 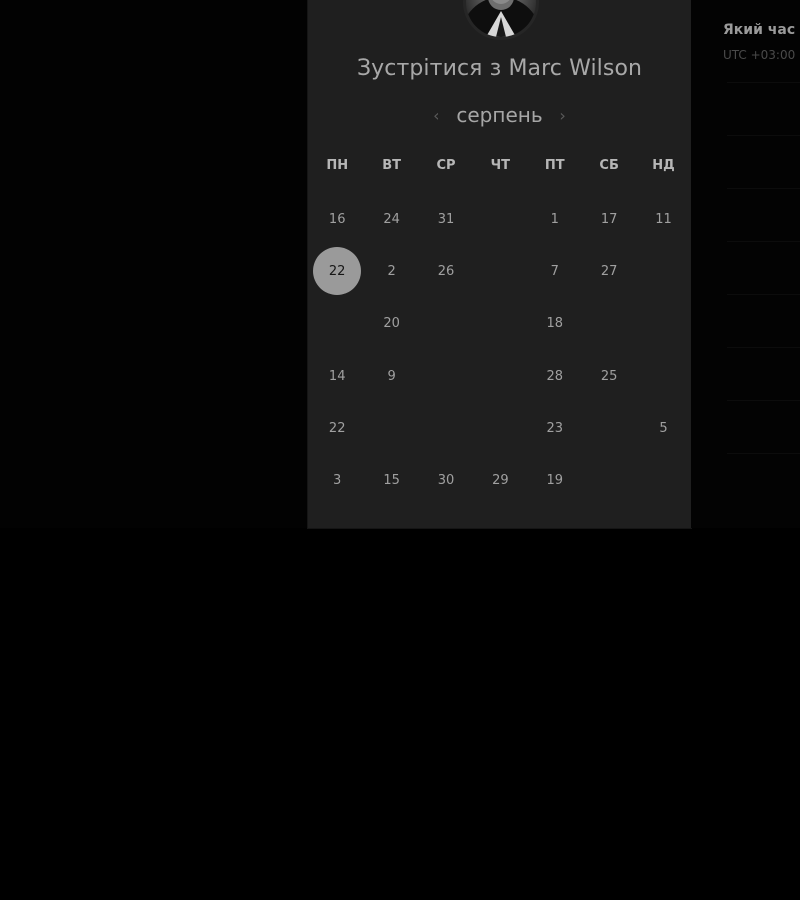 I want to click on calendar-day: 1, so click(x=555, y=219).